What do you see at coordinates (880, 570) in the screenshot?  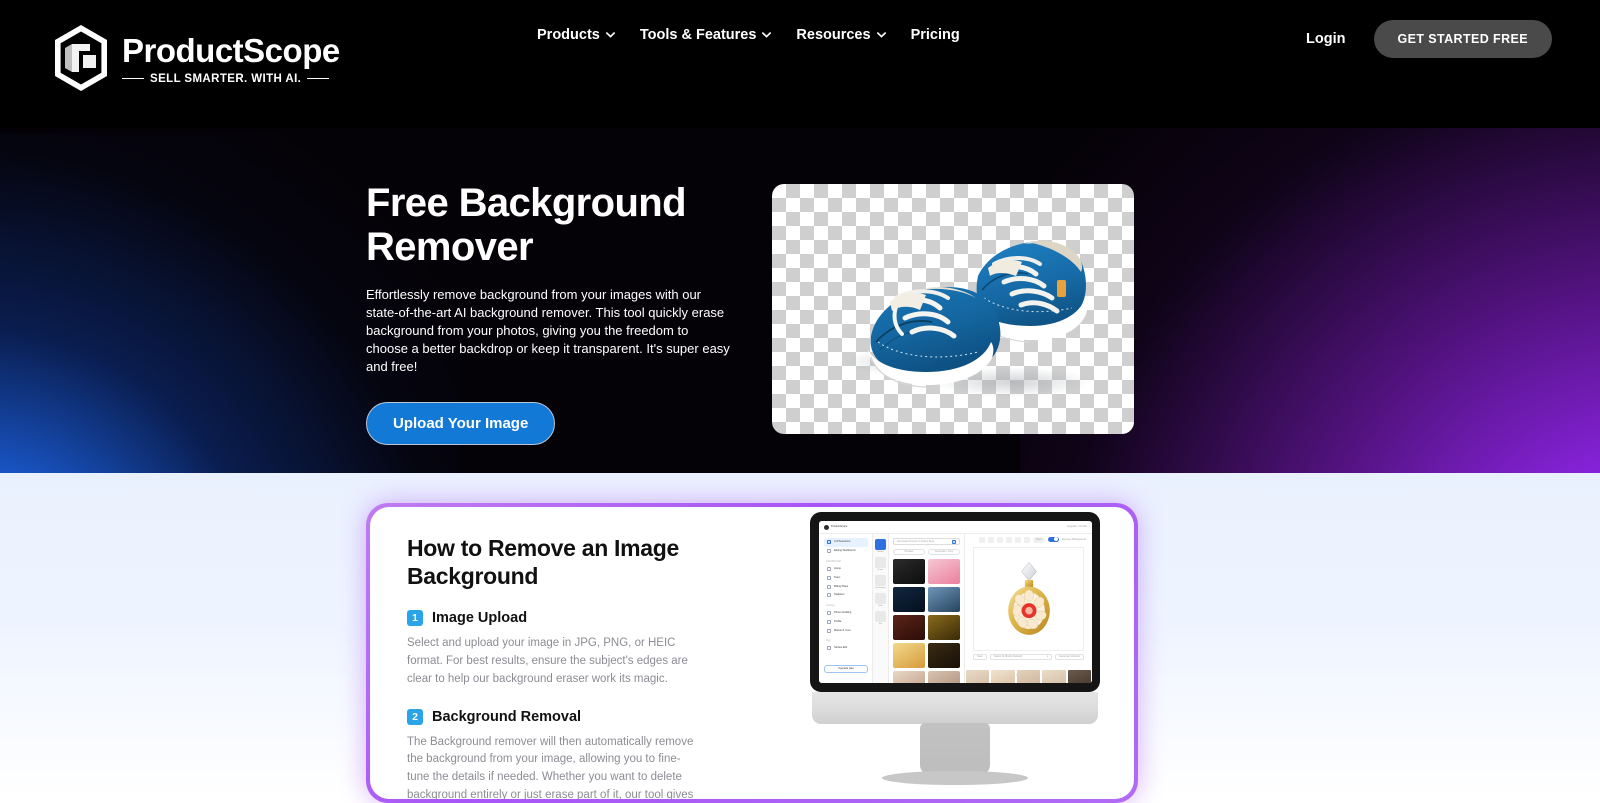 I see `mock-rail-label: Posts` at bounding box center [880, 570].